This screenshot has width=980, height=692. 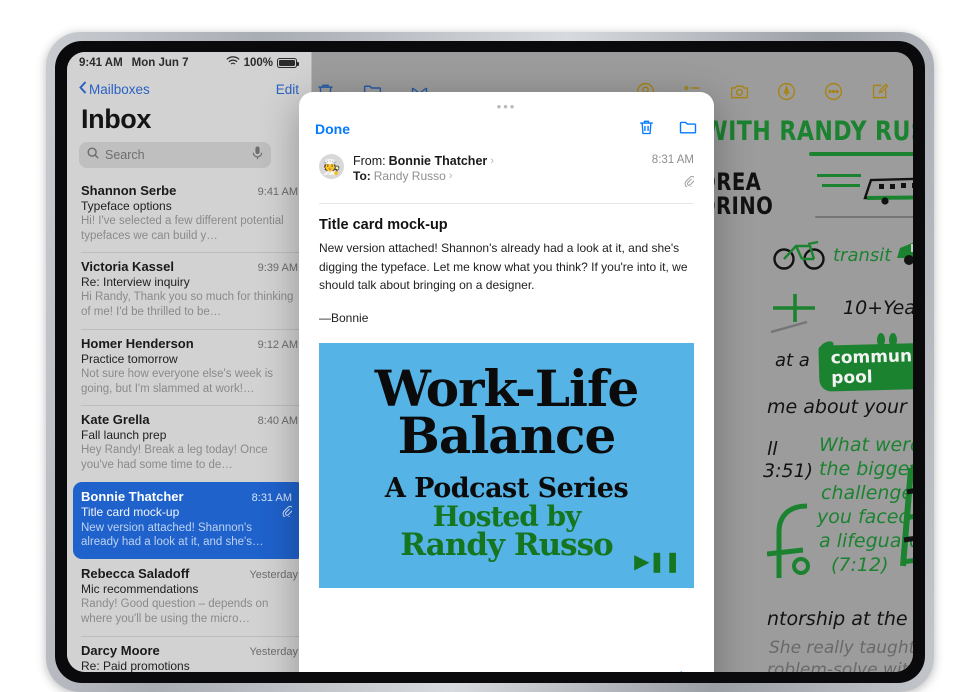 I want to click on status-time: 9:41 AM, so click(x=101, y=63).